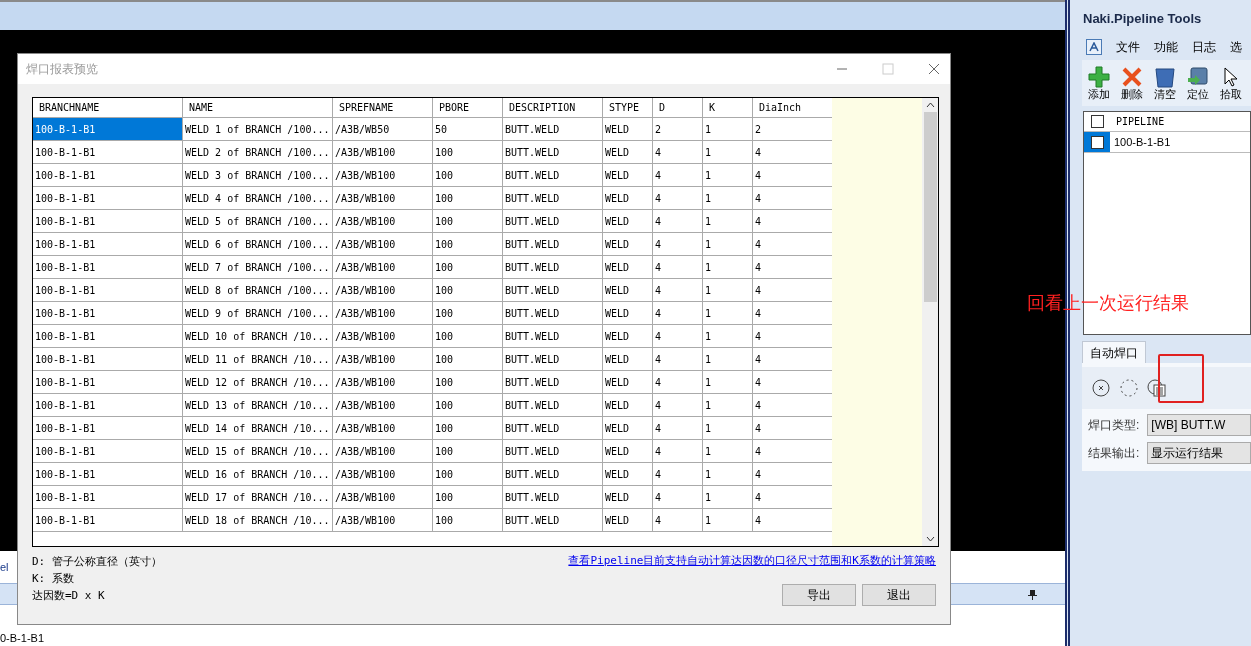 Image resolution: width=1251 pixels, height=646 pixels. Describe the element at coordinates (383, 129) in the screenshot. I see `table-cell: /A3B/WB50` at that location.